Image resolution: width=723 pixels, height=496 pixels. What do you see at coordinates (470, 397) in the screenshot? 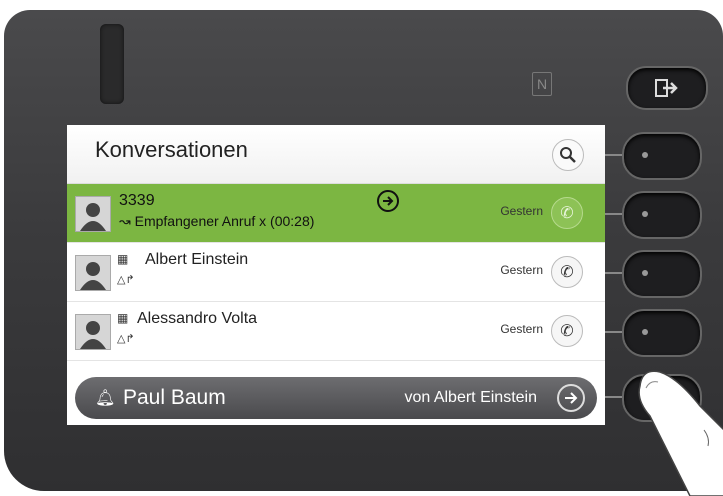
I see `notification-source: von Albert Einstein` at bounding box center [470, 397].